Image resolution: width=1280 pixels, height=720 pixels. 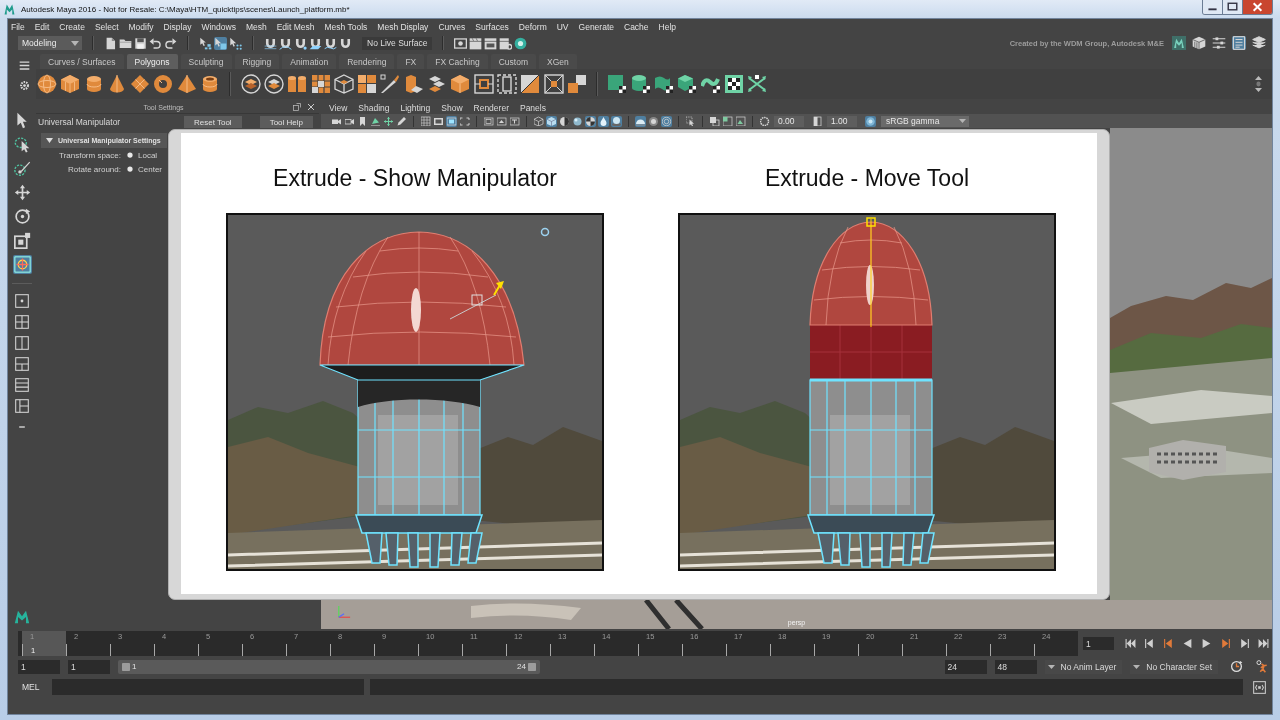 I want to click on checker-sheet-icon, so click(x=664, y=84).